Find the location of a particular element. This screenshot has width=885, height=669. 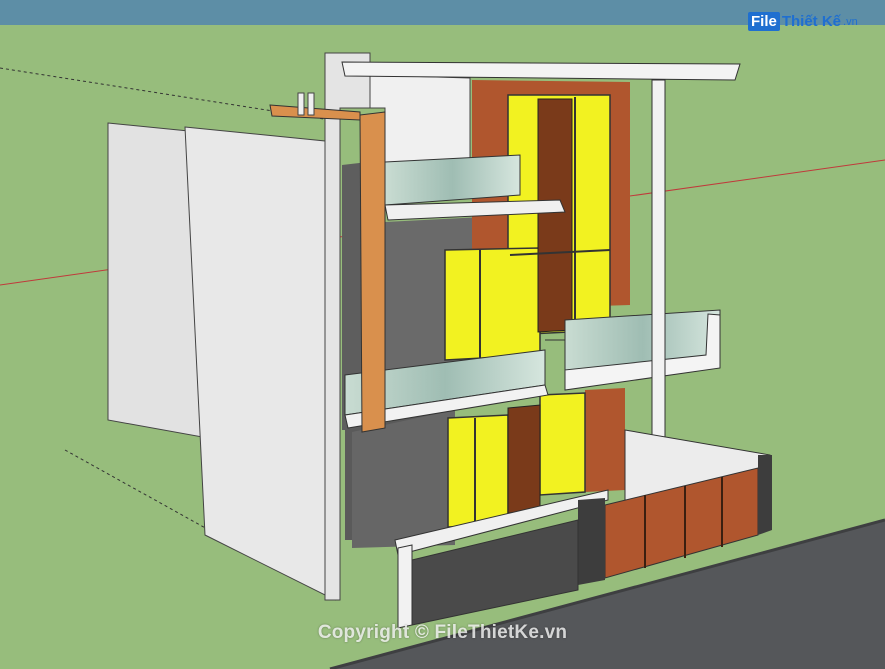

stone-pier-left is located at coordinates (591, 541).